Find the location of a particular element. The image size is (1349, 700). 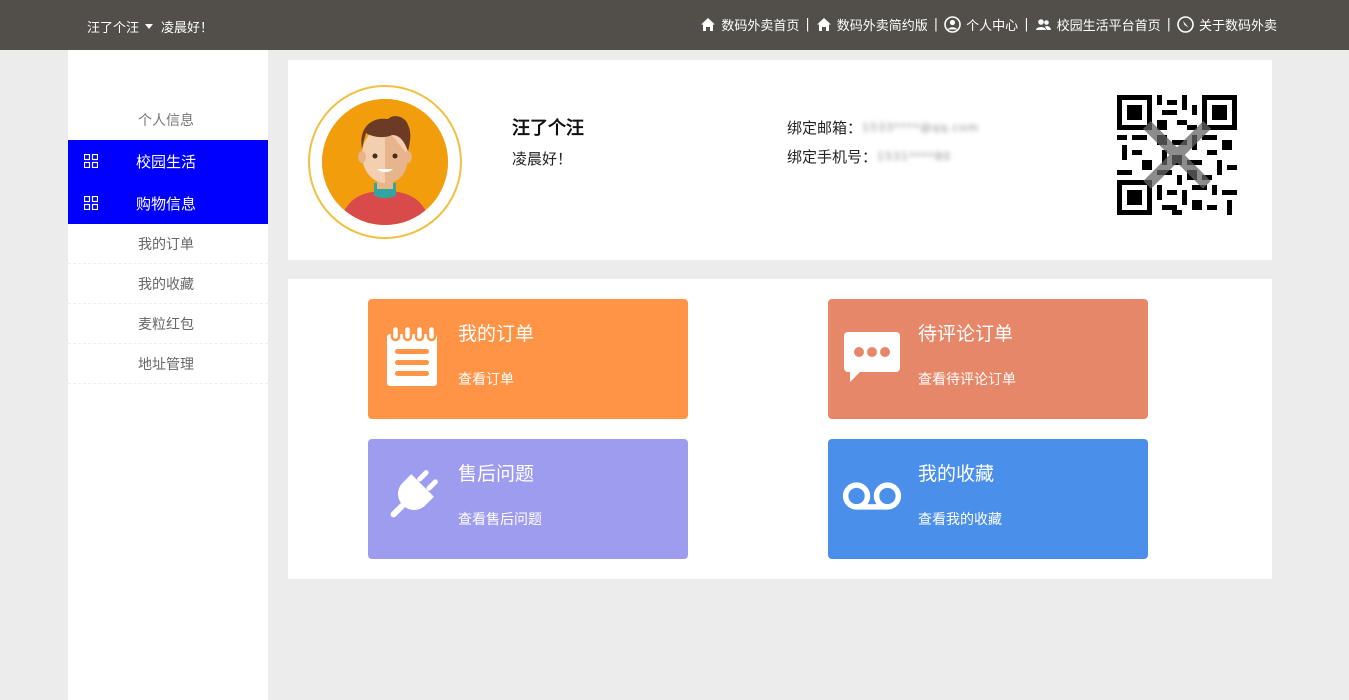

sidebar-title: 个人信息 is located at coordinates (168, 120).